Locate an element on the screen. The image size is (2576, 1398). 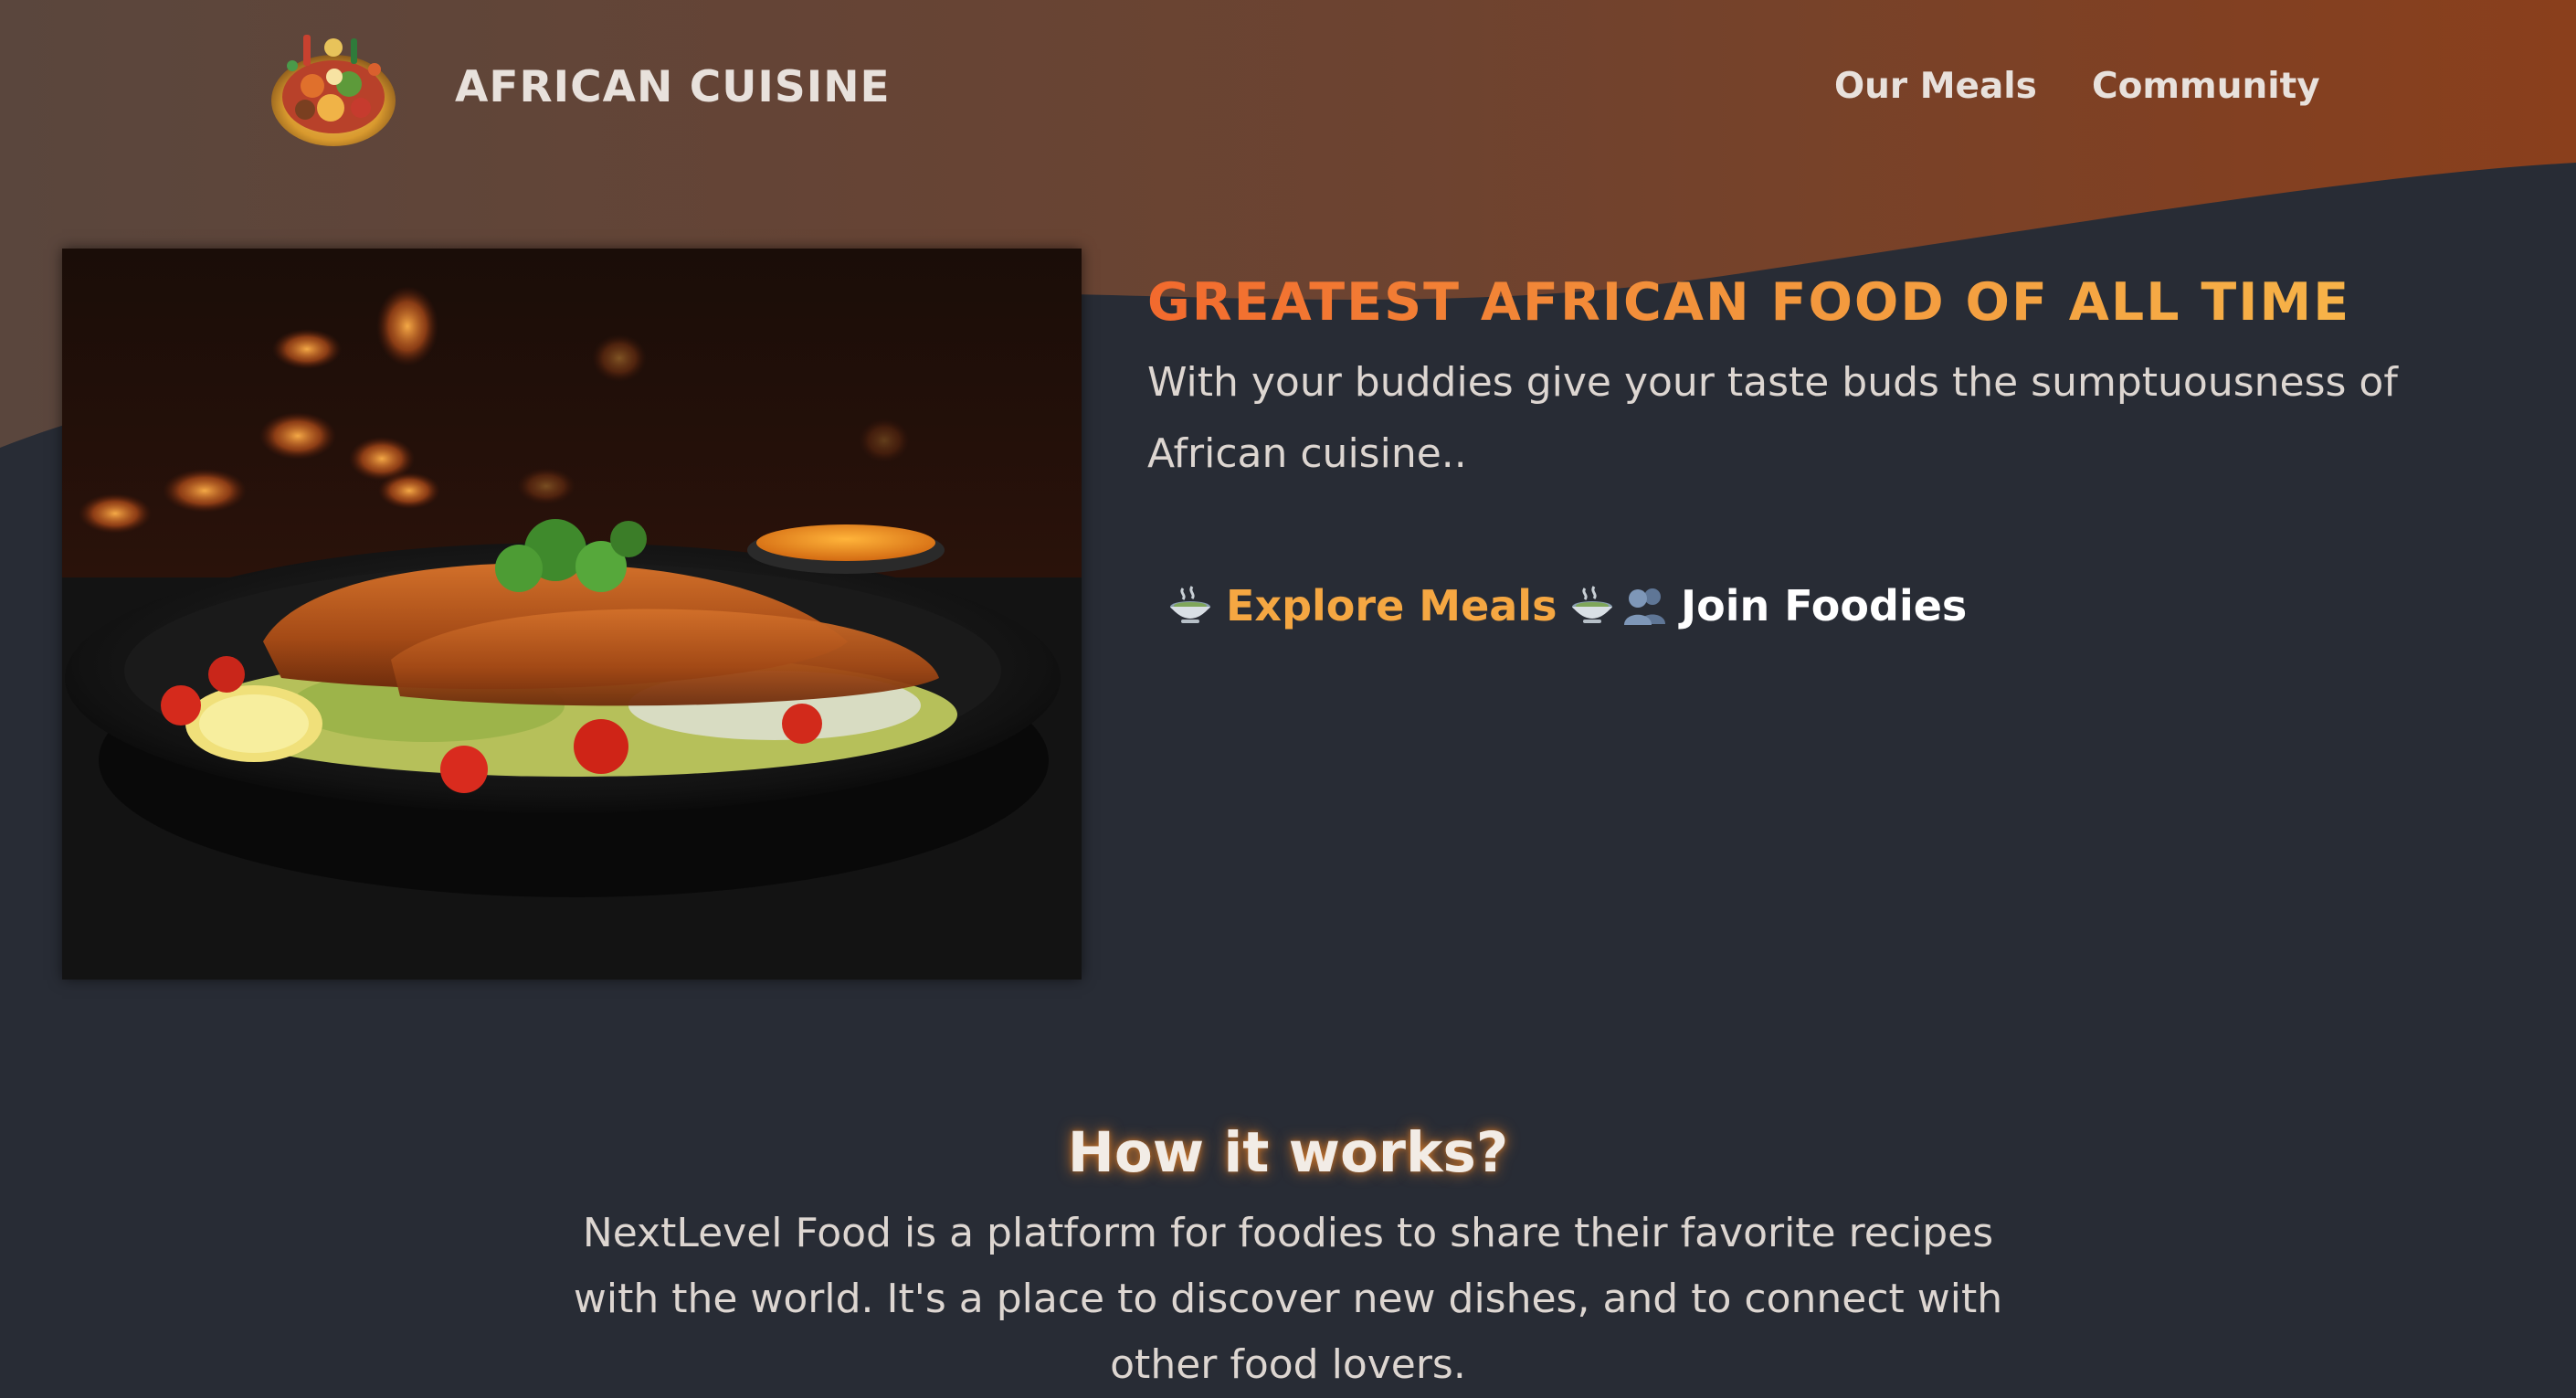
how-it-works-title: How it works? is located at coordinates (1288, 1152).